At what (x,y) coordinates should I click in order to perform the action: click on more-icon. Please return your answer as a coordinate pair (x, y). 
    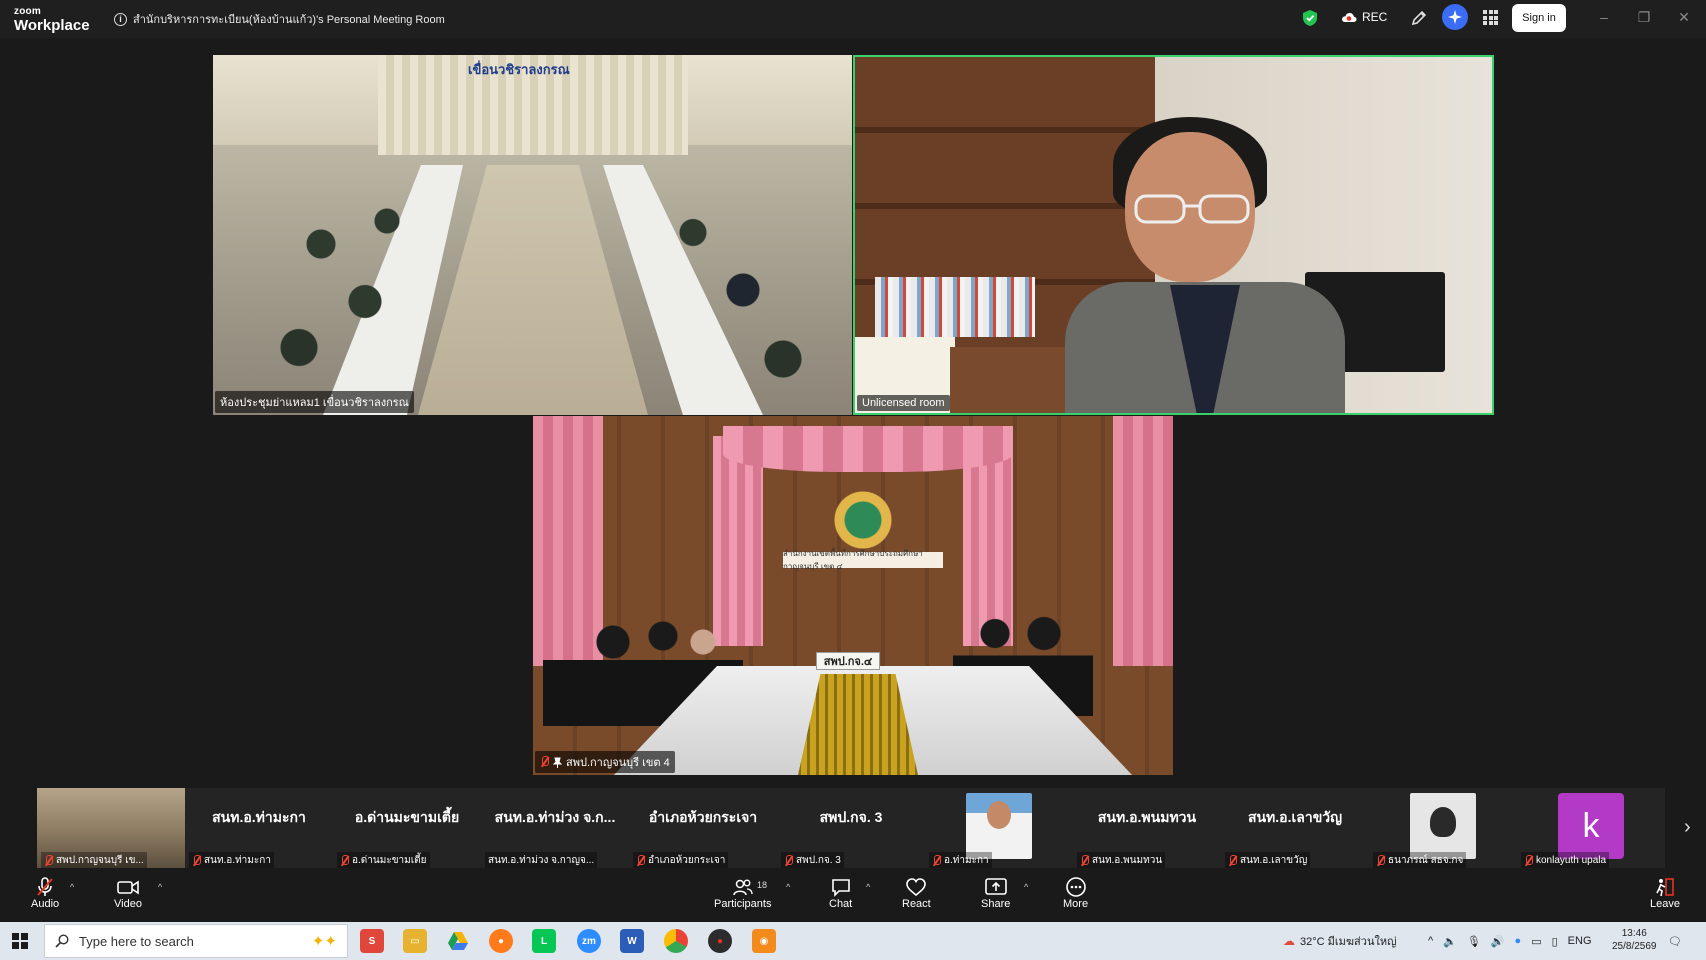
    Looking at the image, I should click on (1075, 887).